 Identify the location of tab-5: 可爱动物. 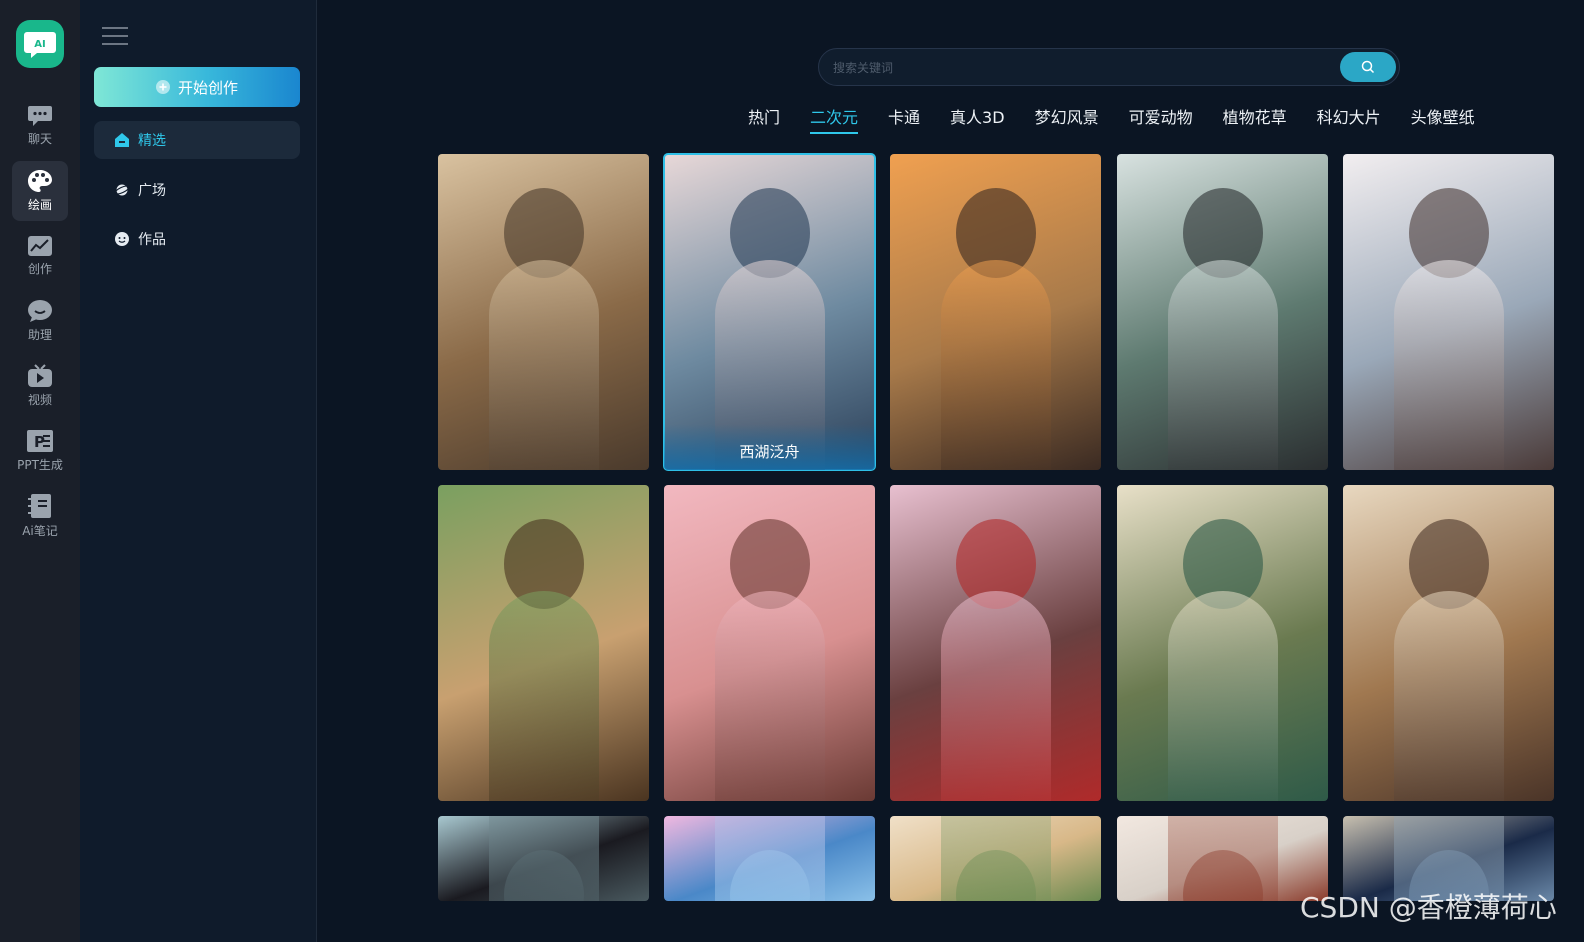
(1161, 118).